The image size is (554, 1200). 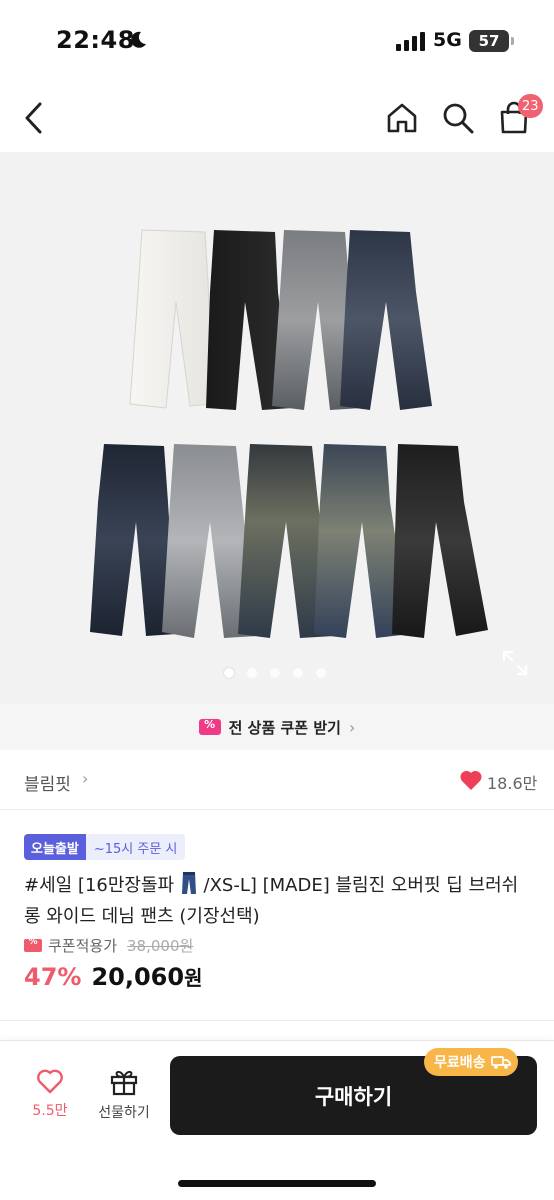 What do you see at coordinates (172, 319) in the screenshot?
I see `jeans-white` at bounding box center [172, 319].